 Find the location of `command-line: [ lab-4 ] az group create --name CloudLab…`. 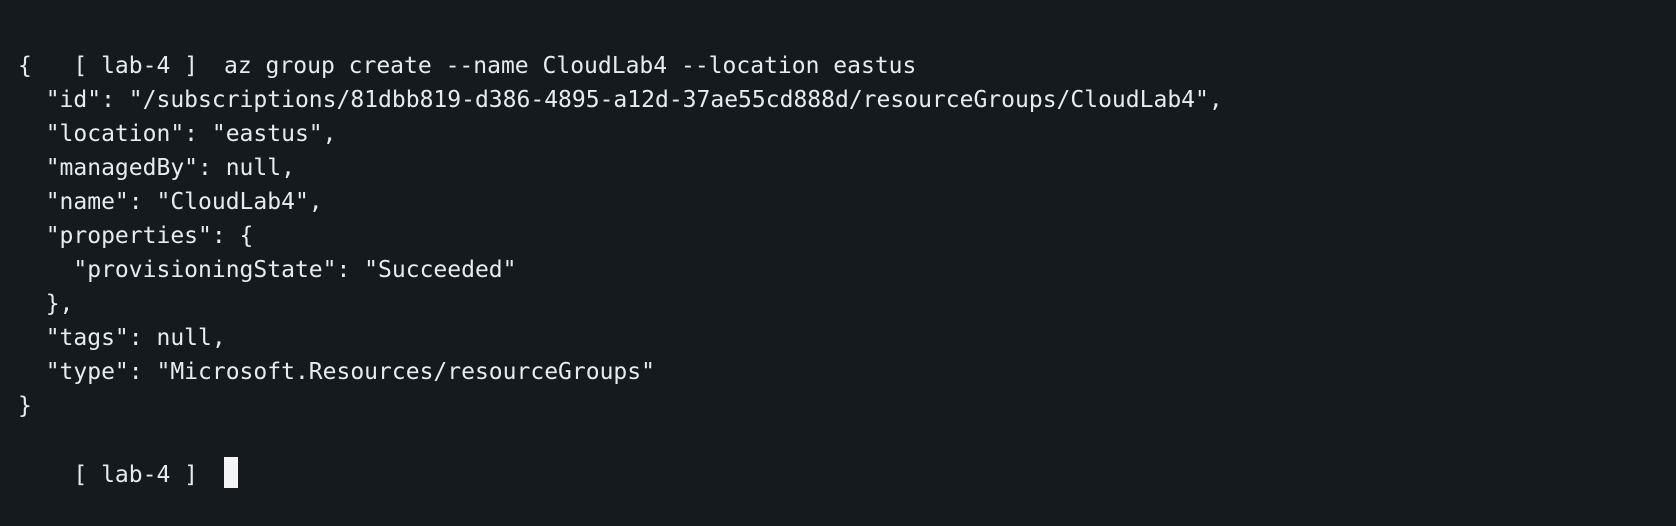

command-line: [ lab-4 ] az group create --name CloudLab… is located at coordinates (847, 47).